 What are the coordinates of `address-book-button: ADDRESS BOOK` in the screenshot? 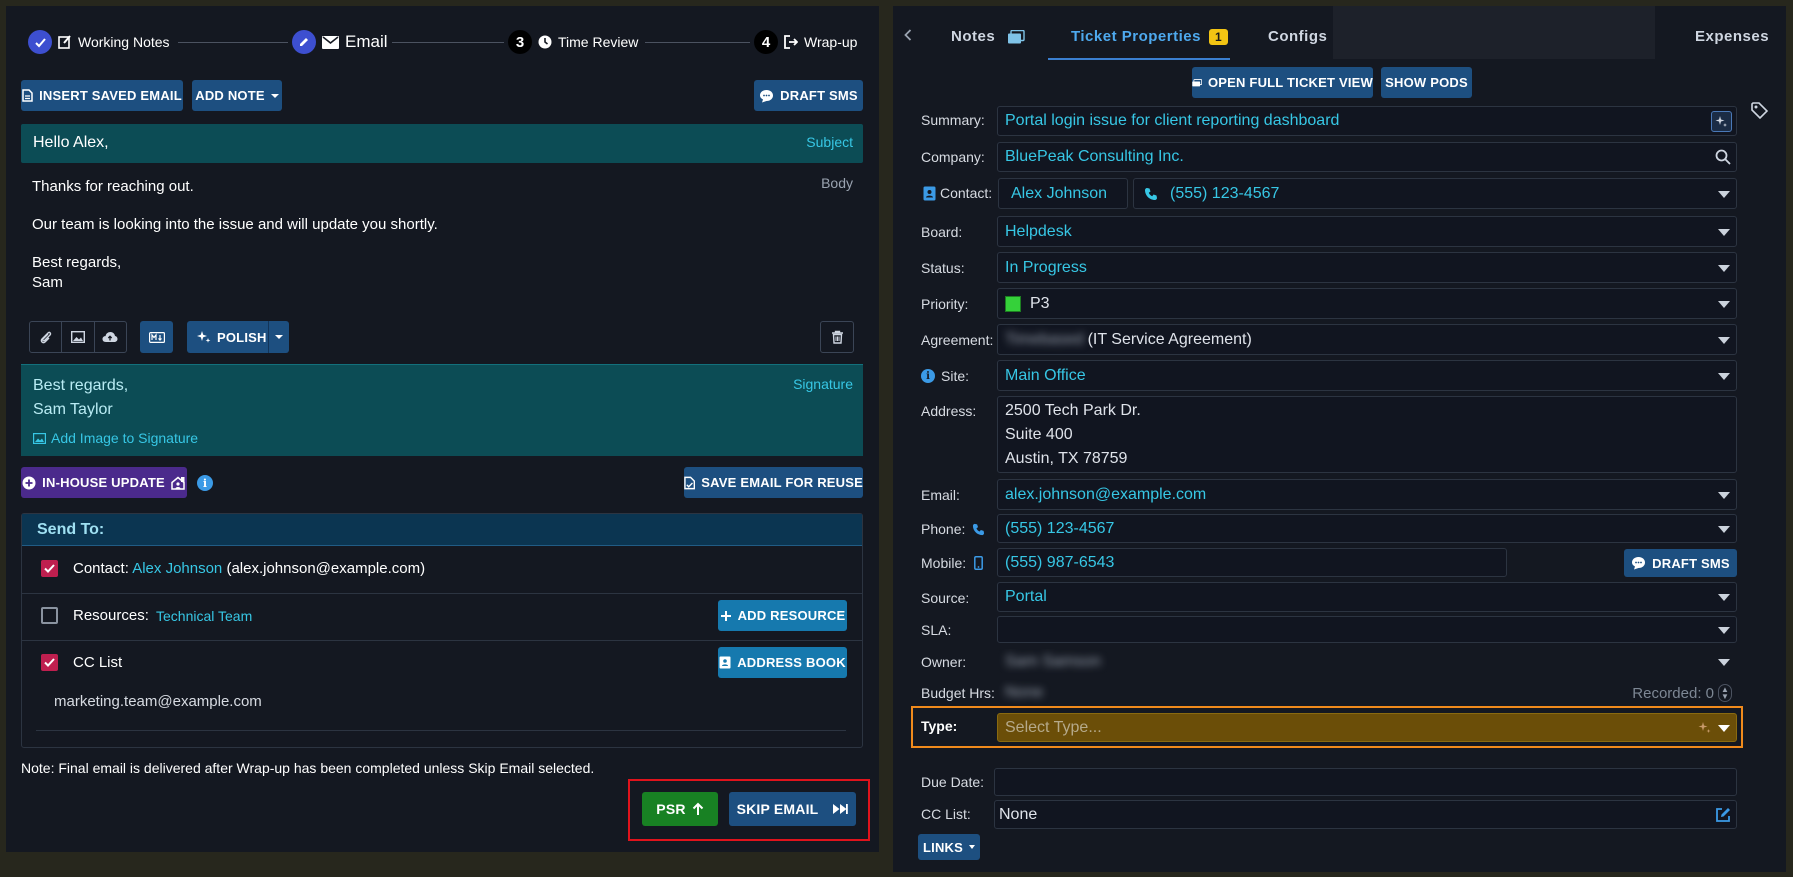 It's located at (782, 662).